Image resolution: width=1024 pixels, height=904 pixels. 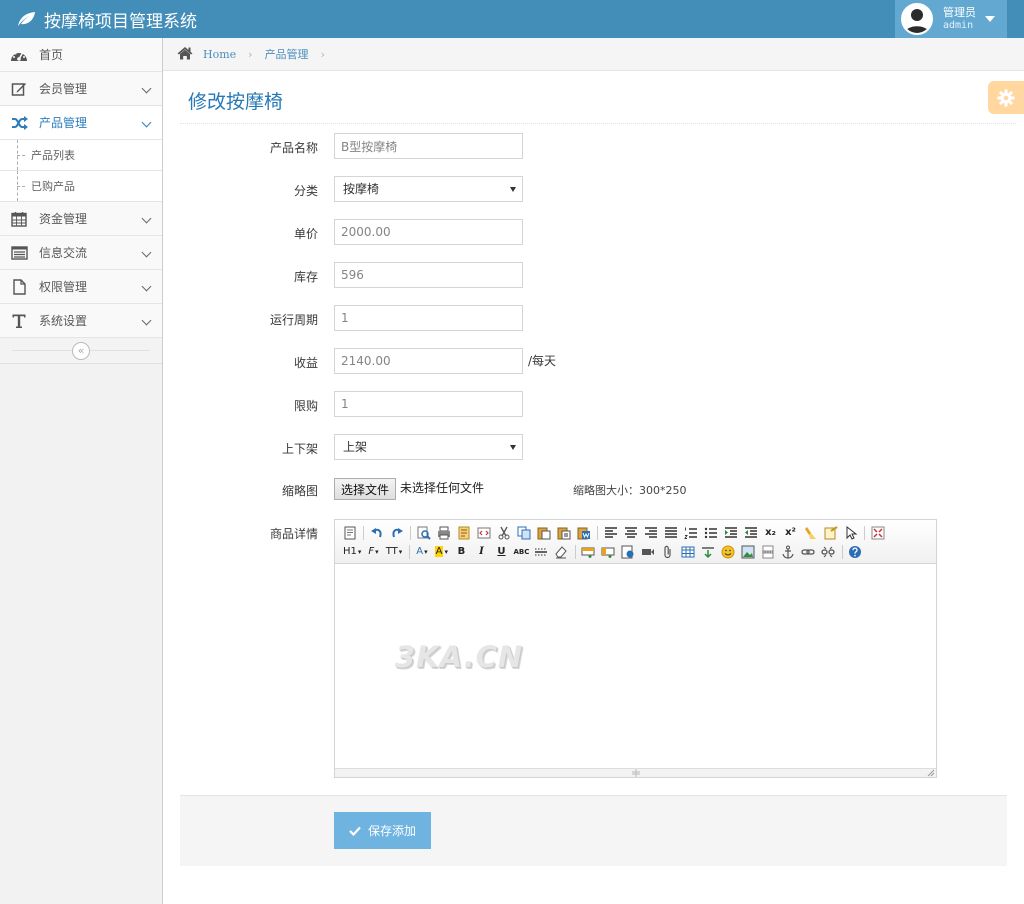 I want to click on cycle-input, so click(x=428, y=318).